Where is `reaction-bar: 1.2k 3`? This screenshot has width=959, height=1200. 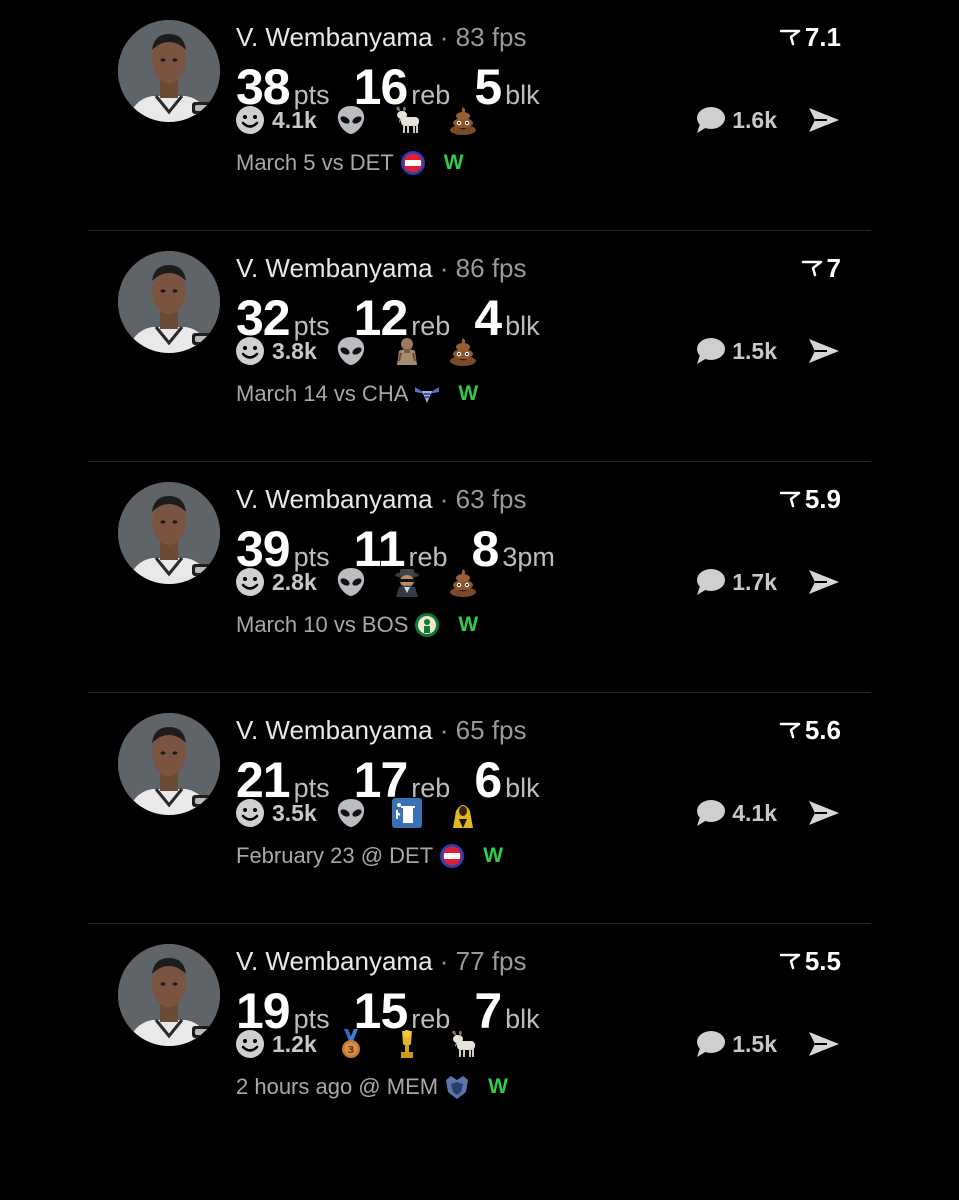 reaction-bar: 1.2k 3 is located at coordinates (368, 1044).